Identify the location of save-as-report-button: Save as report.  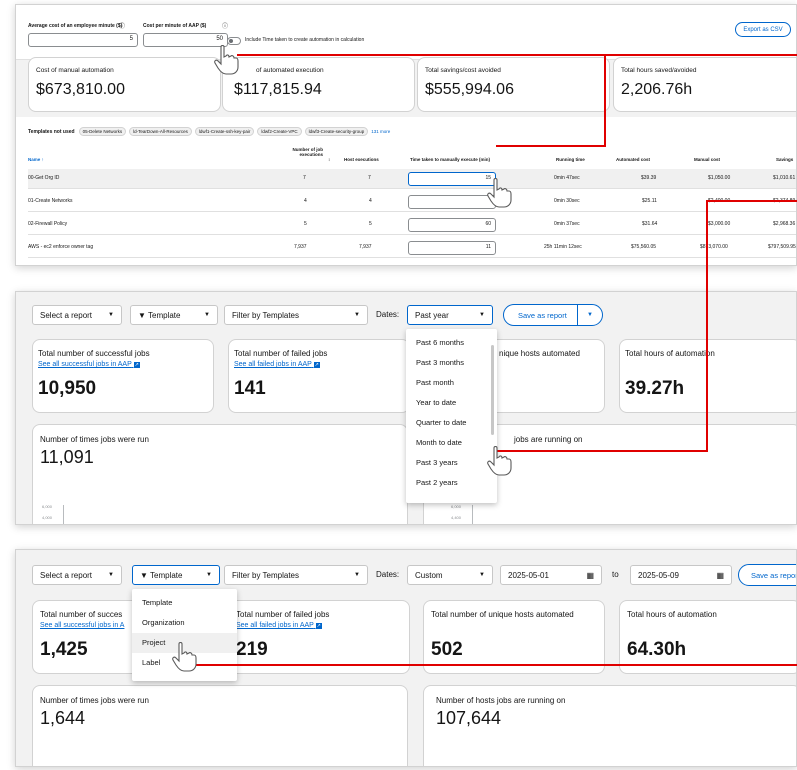
(767, 575).